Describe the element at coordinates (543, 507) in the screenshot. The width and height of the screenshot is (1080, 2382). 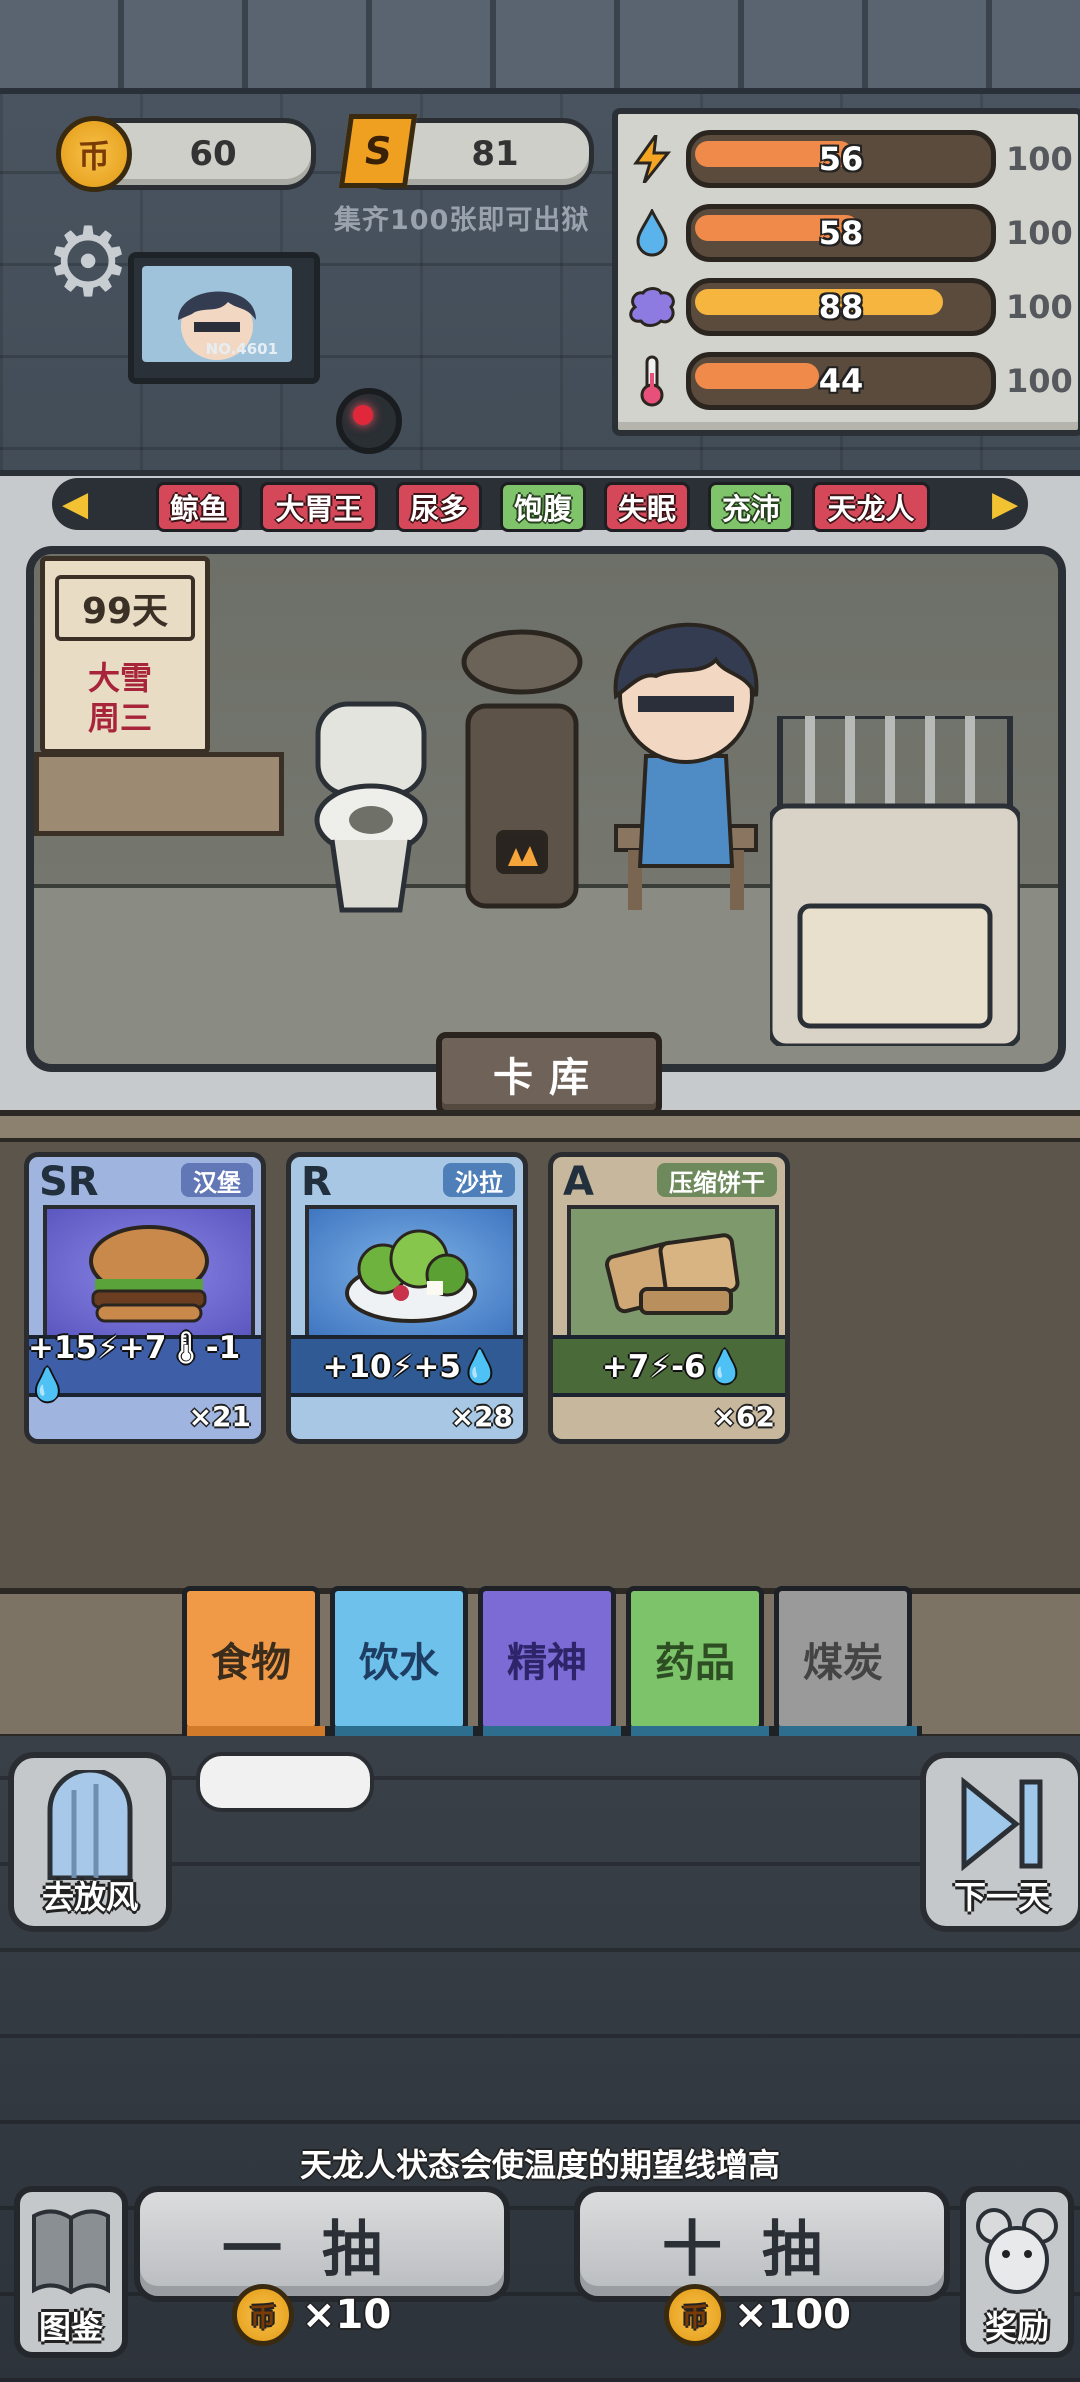
I see `tag-full: 饱腹` at that location.